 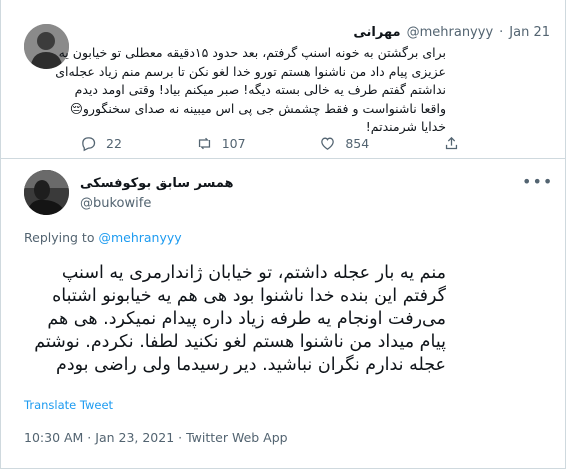 I want to click on author-handle: @mehranyyy, so click(x=450, y=32).